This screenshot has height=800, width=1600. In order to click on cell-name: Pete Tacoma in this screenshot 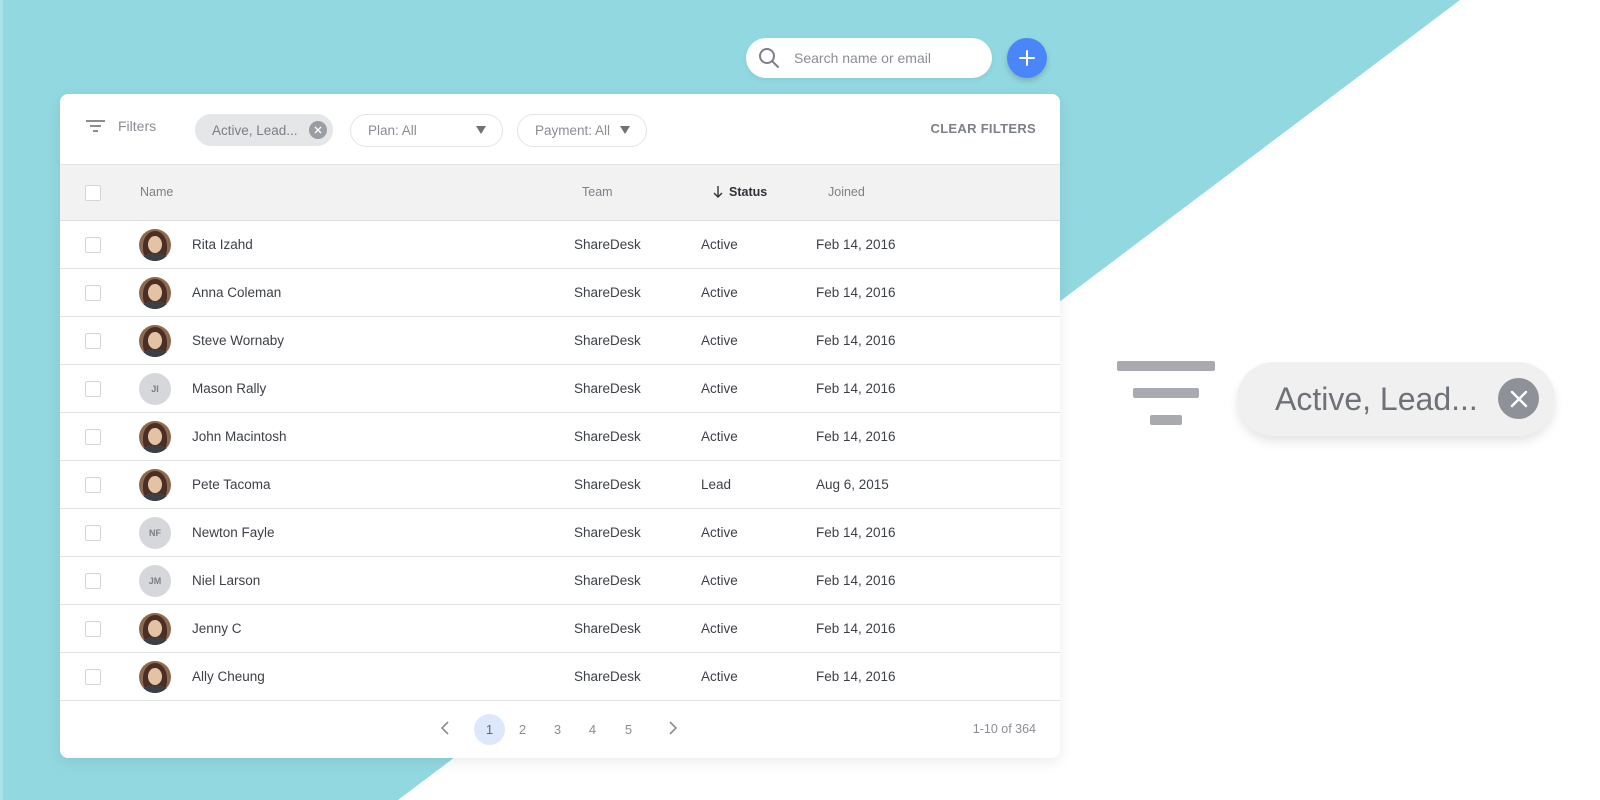, I will do `click(231, 484)`.